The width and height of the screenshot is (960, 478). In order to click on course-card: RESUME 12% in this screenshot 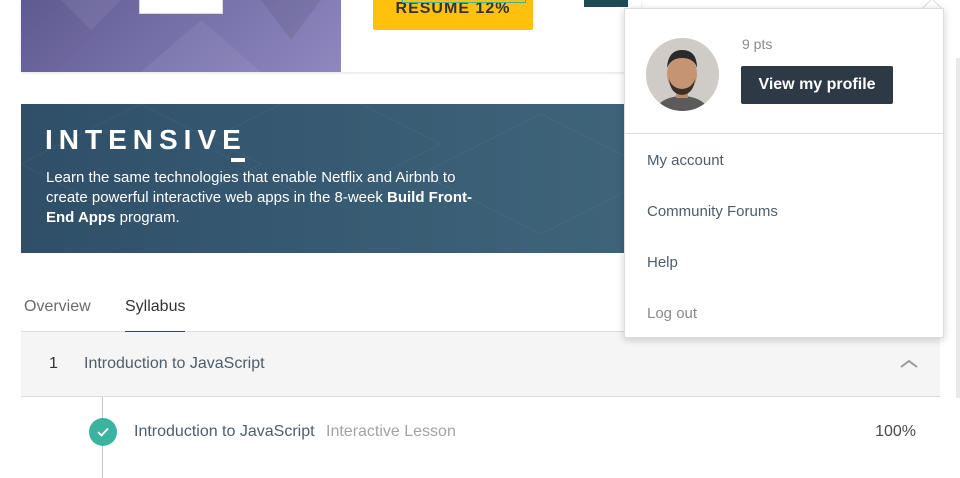, I will do `click(331, 36)`.